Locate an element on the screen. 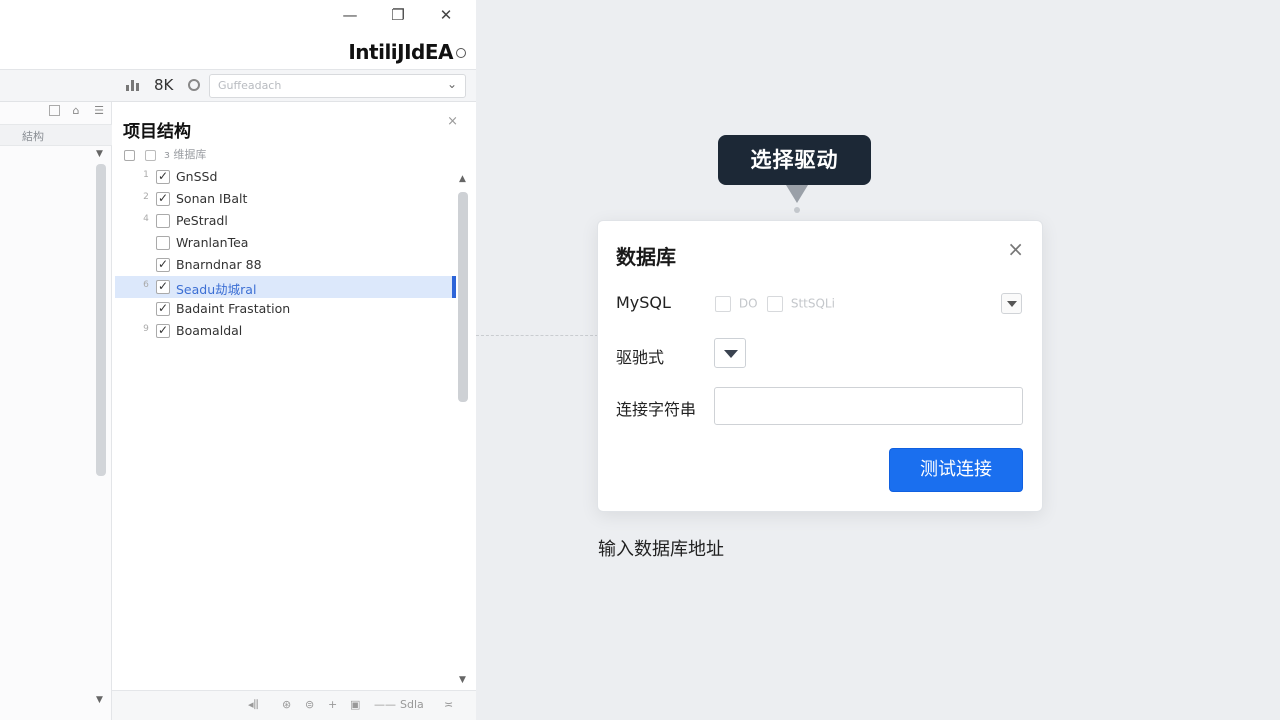  options-icon: ≍ is located at coordinates (448, 704).